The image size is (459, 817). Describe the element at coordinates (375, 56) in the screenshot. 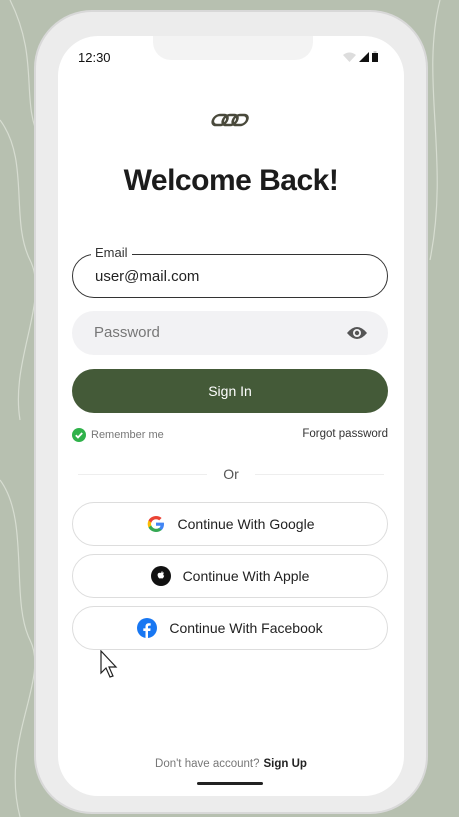

I see `battery-icon` at that location.